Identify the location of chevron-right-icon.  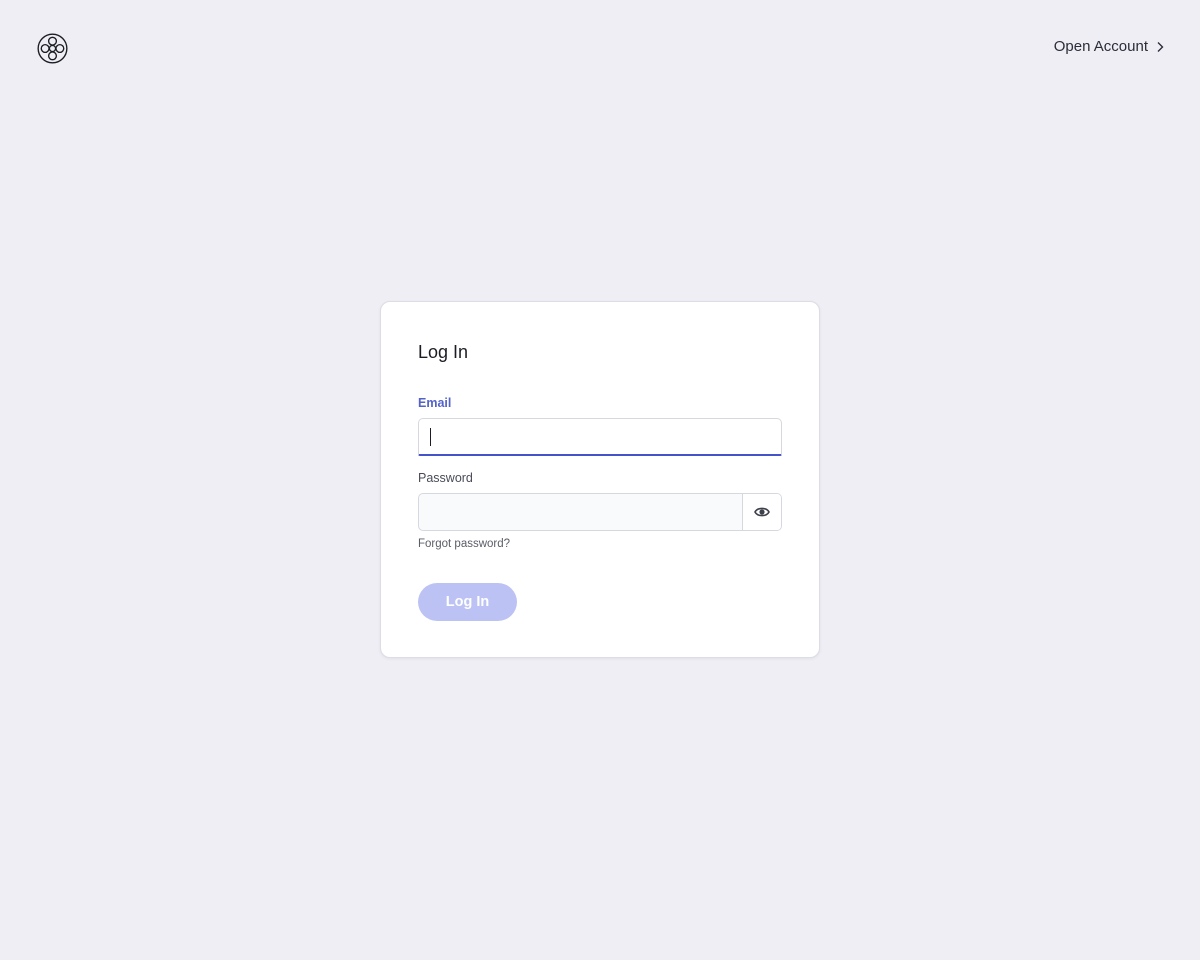
(1160, 46).